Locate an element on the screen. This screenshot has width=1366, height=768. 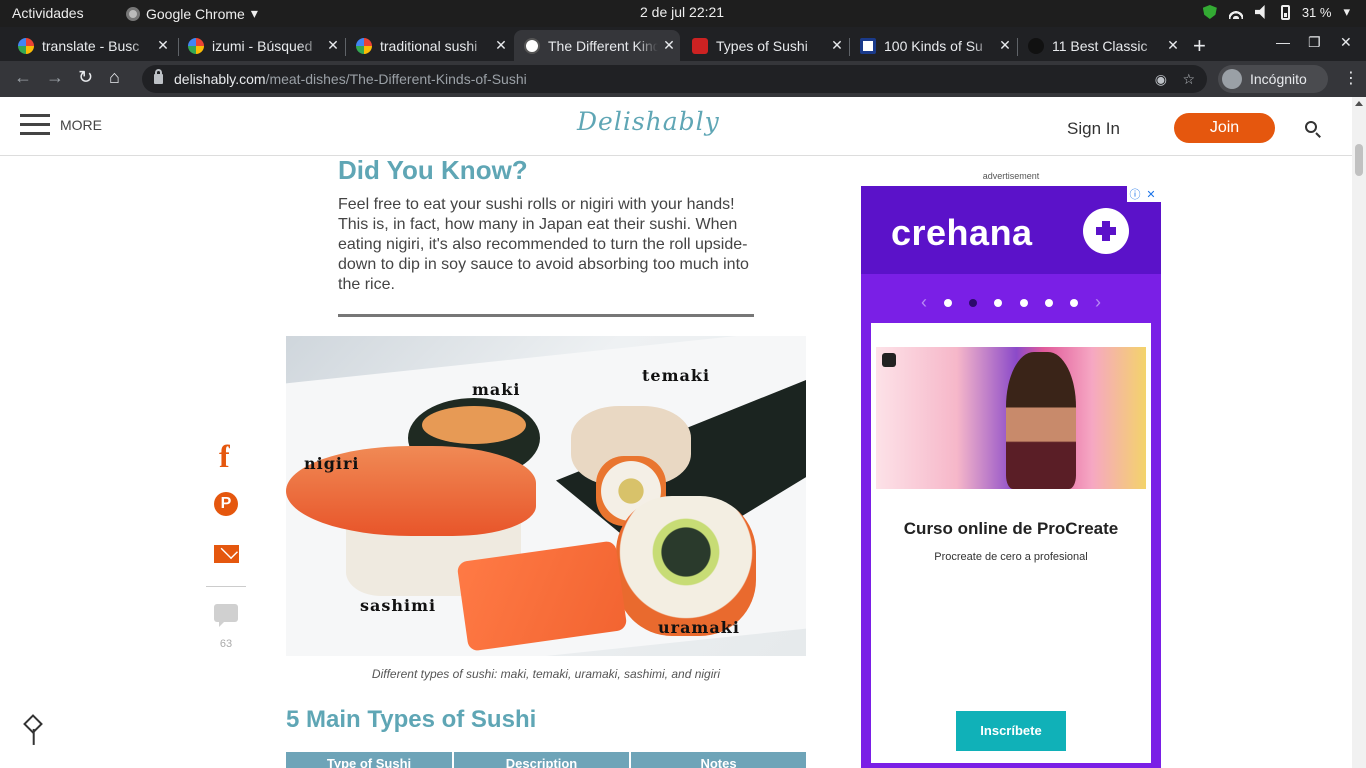
tab-100-kinds: 100 Kinds of Su ✕ is located at coordinates (933, 45).